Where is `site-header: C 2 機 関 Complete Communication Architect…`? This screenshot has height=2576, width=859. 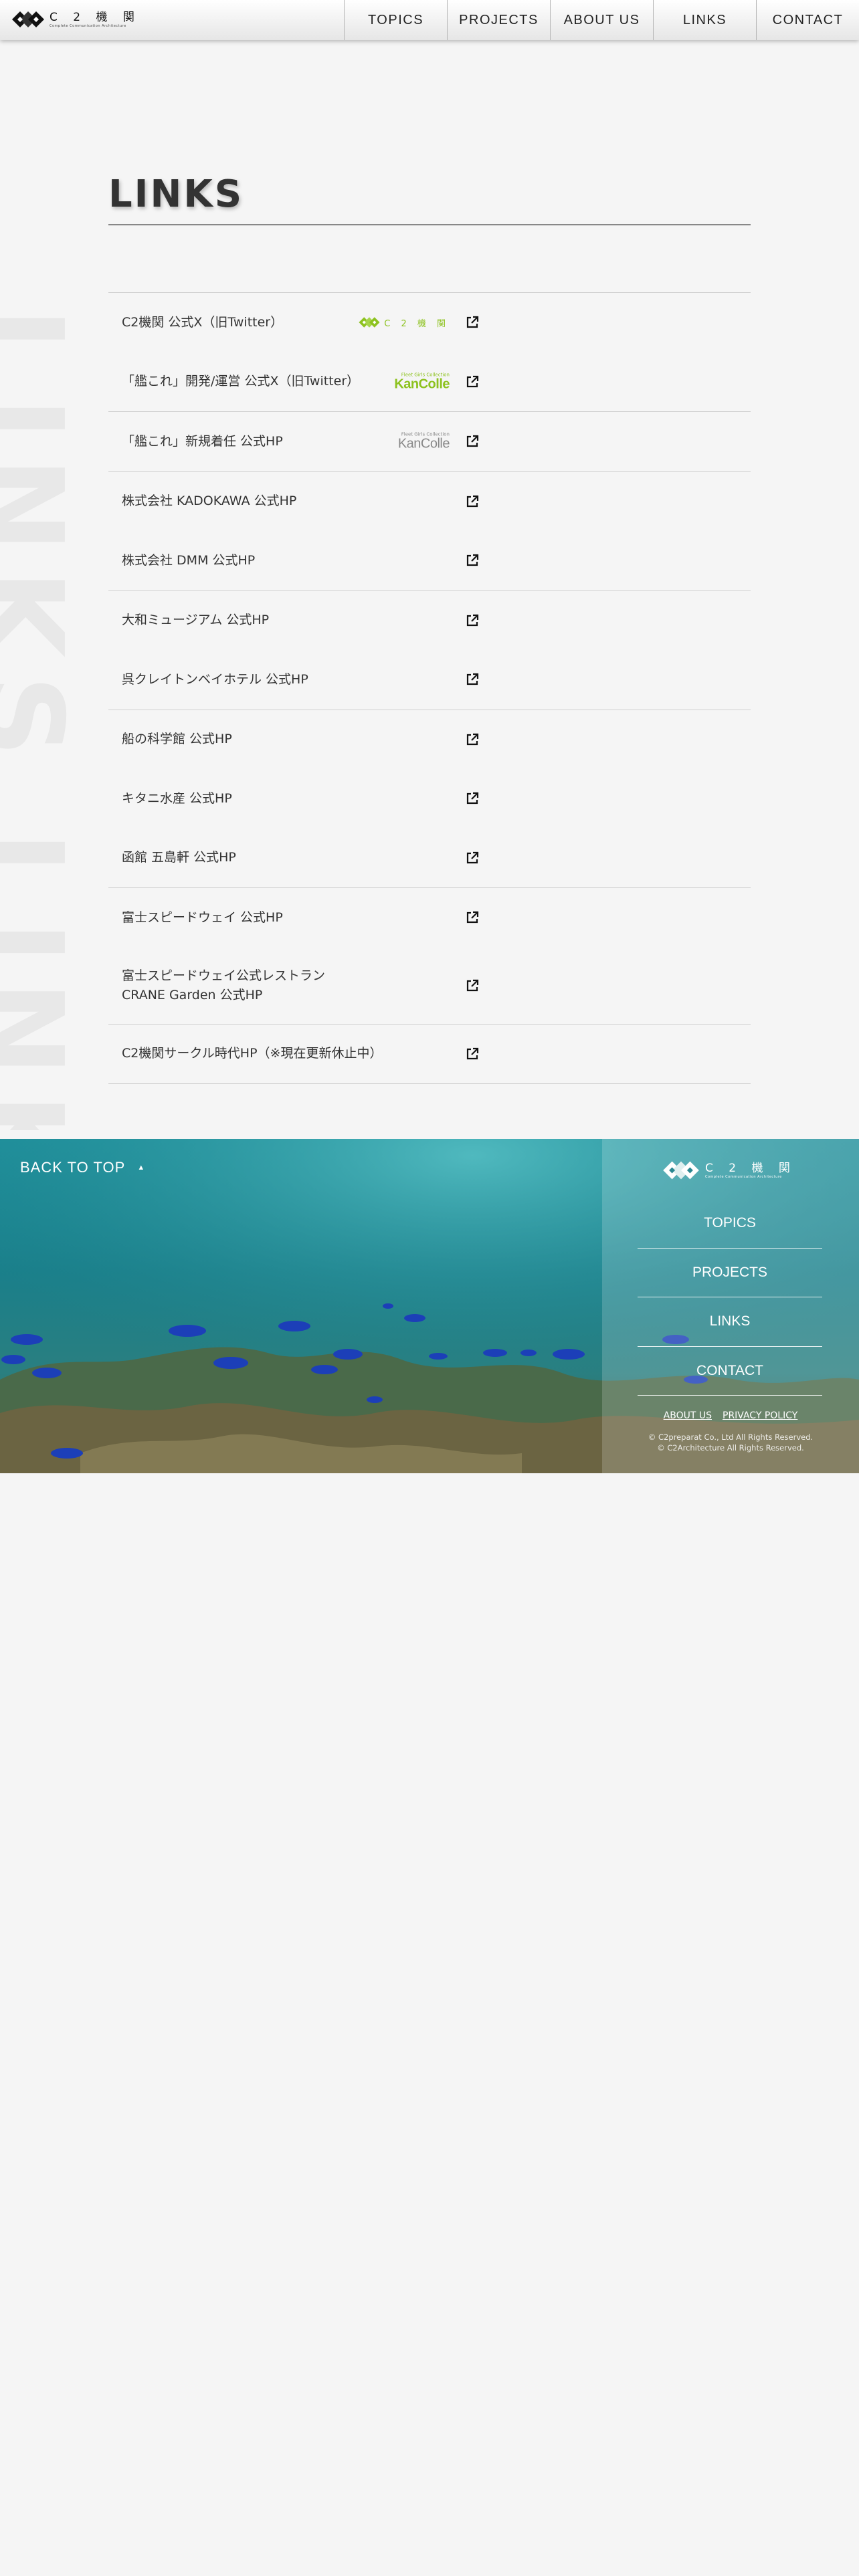
site-header: C 2 機 関 Complete Communication Architect… is located at coordinates (429, 20).